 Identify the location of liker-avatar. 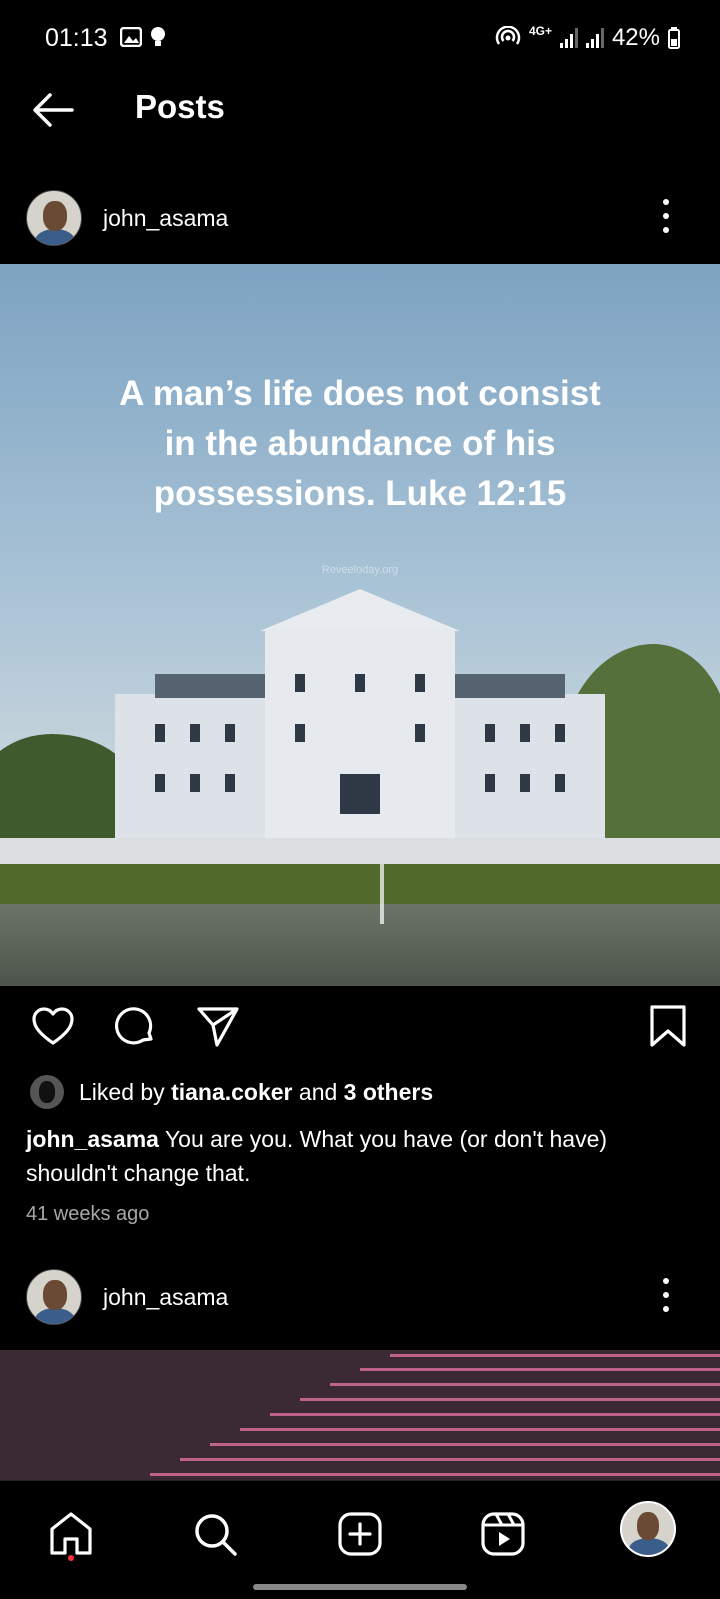
(47, 1092).